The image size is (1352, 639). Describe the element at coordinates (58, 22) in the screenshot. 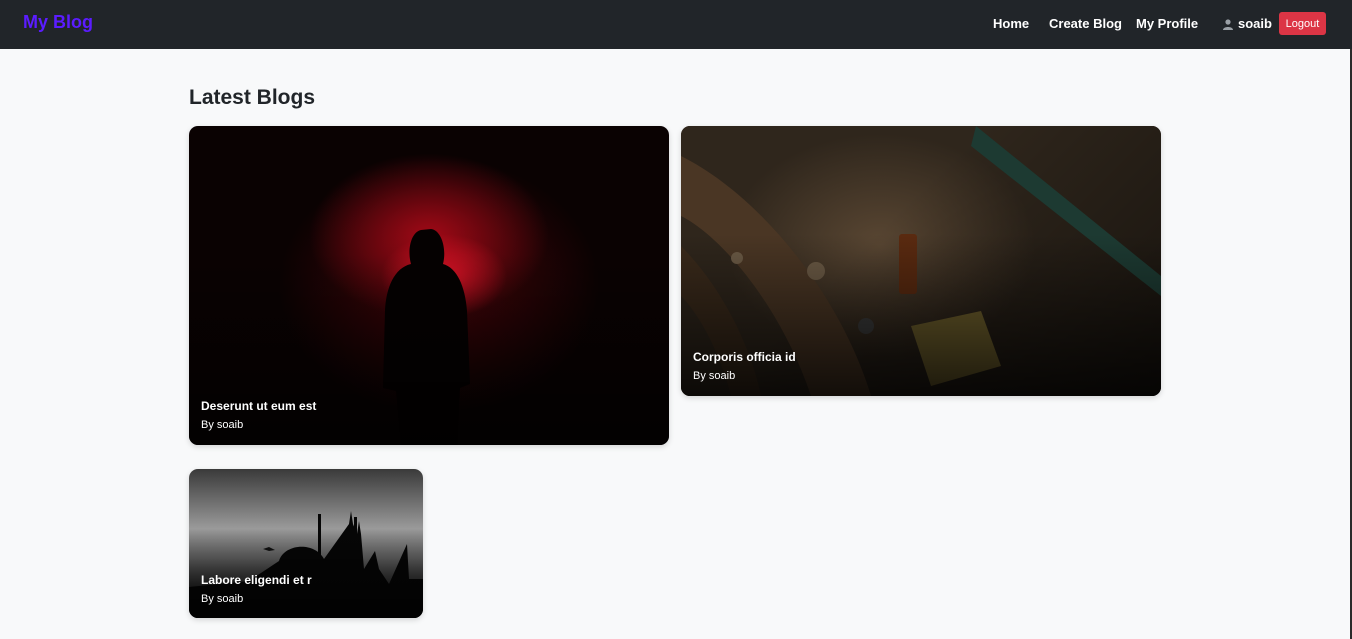

I see `brand-logo: My Blog` at that location.